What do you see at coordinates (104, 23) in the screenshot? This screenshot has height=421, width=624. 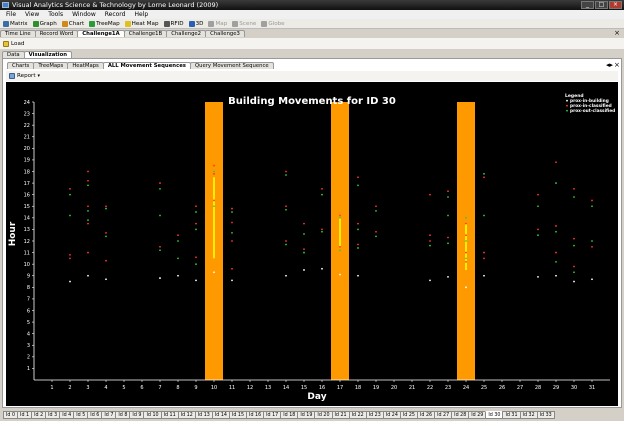 I see `treemap-button: TreeMap` at bounding box center [104, 23].